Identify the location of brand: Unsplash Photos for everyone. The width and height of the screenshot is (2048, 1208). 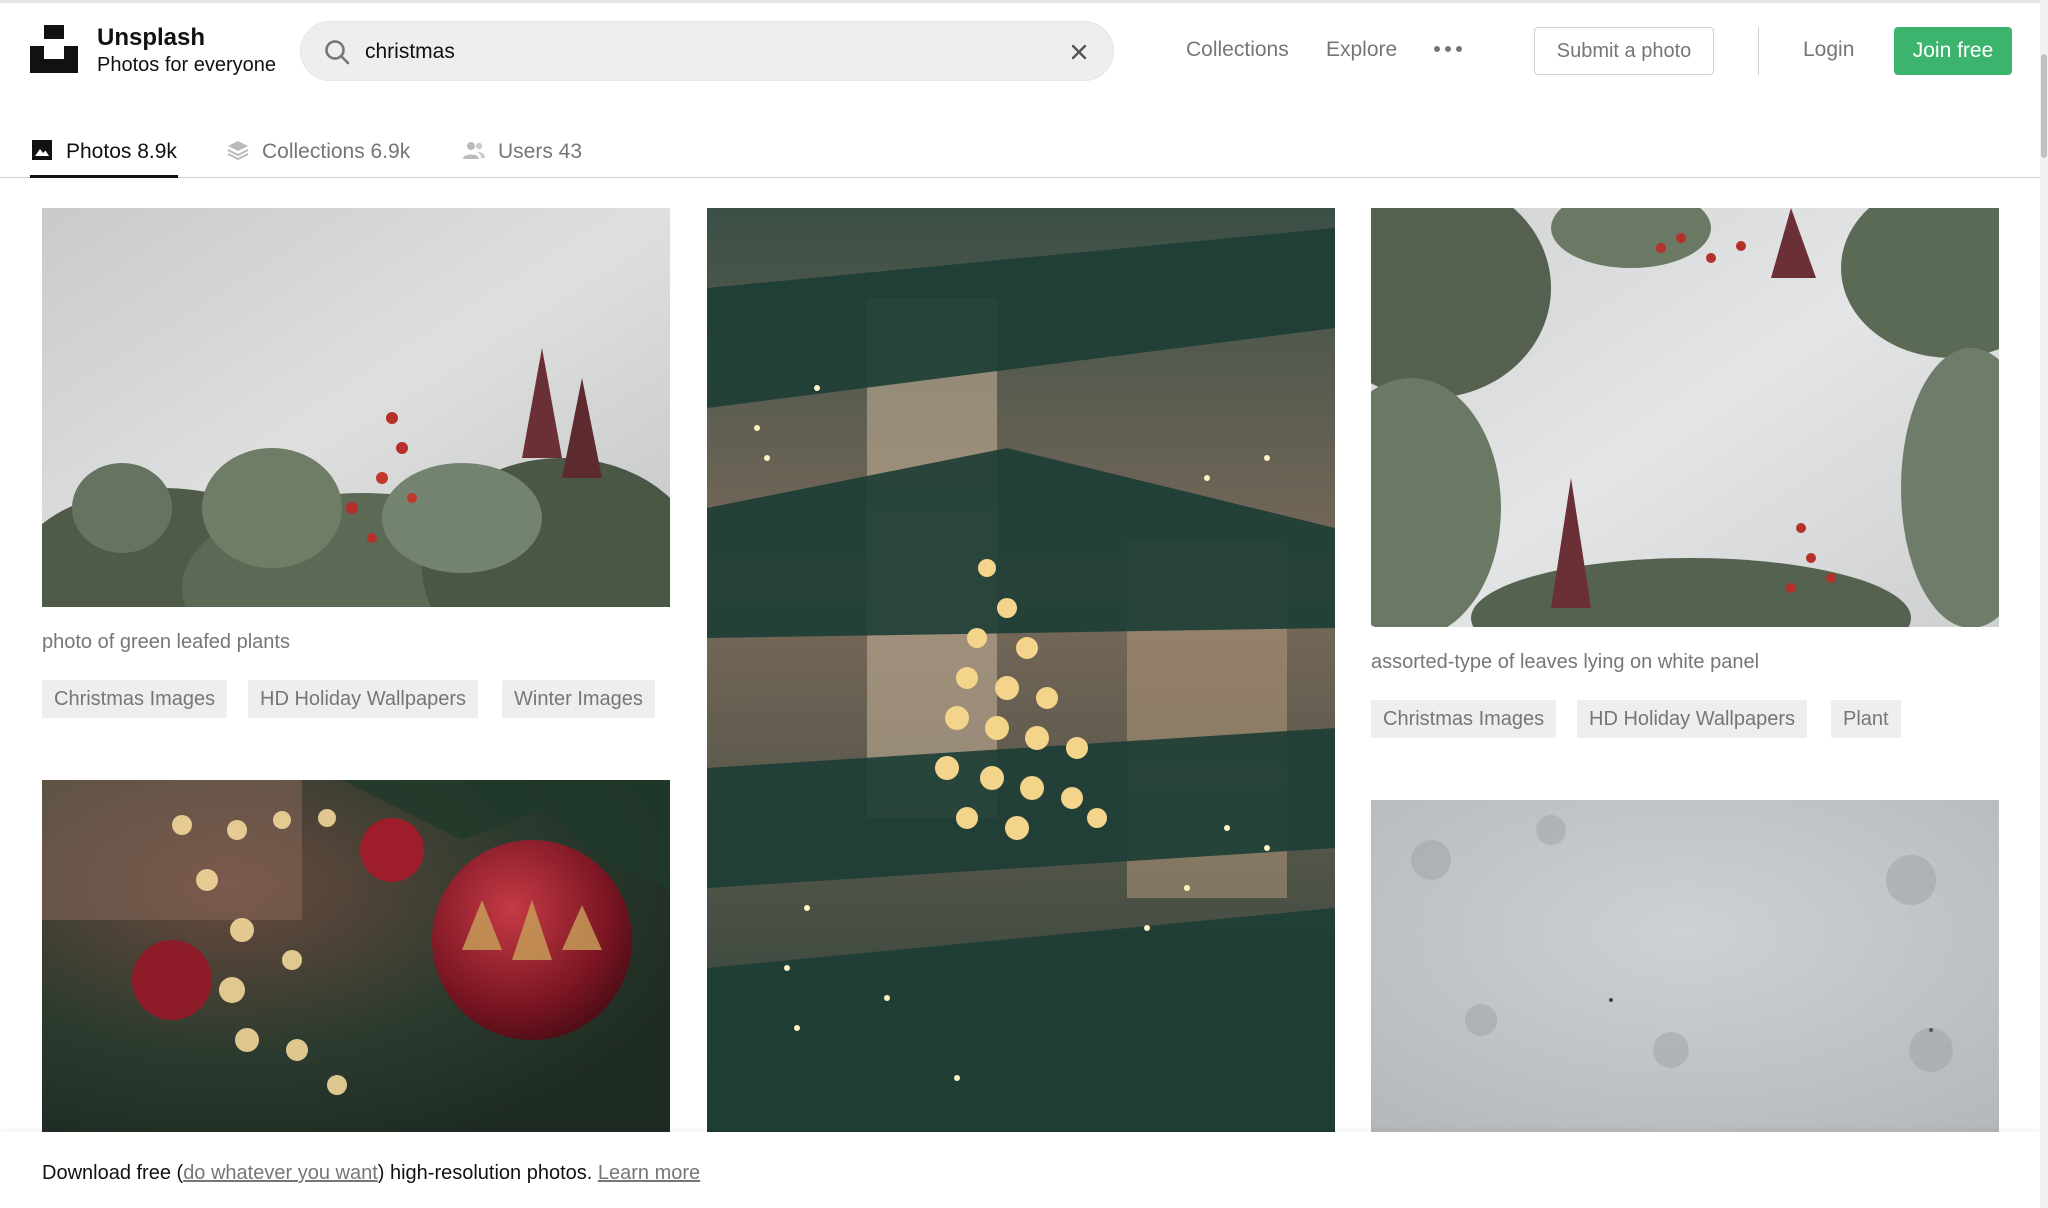
(186, 51).